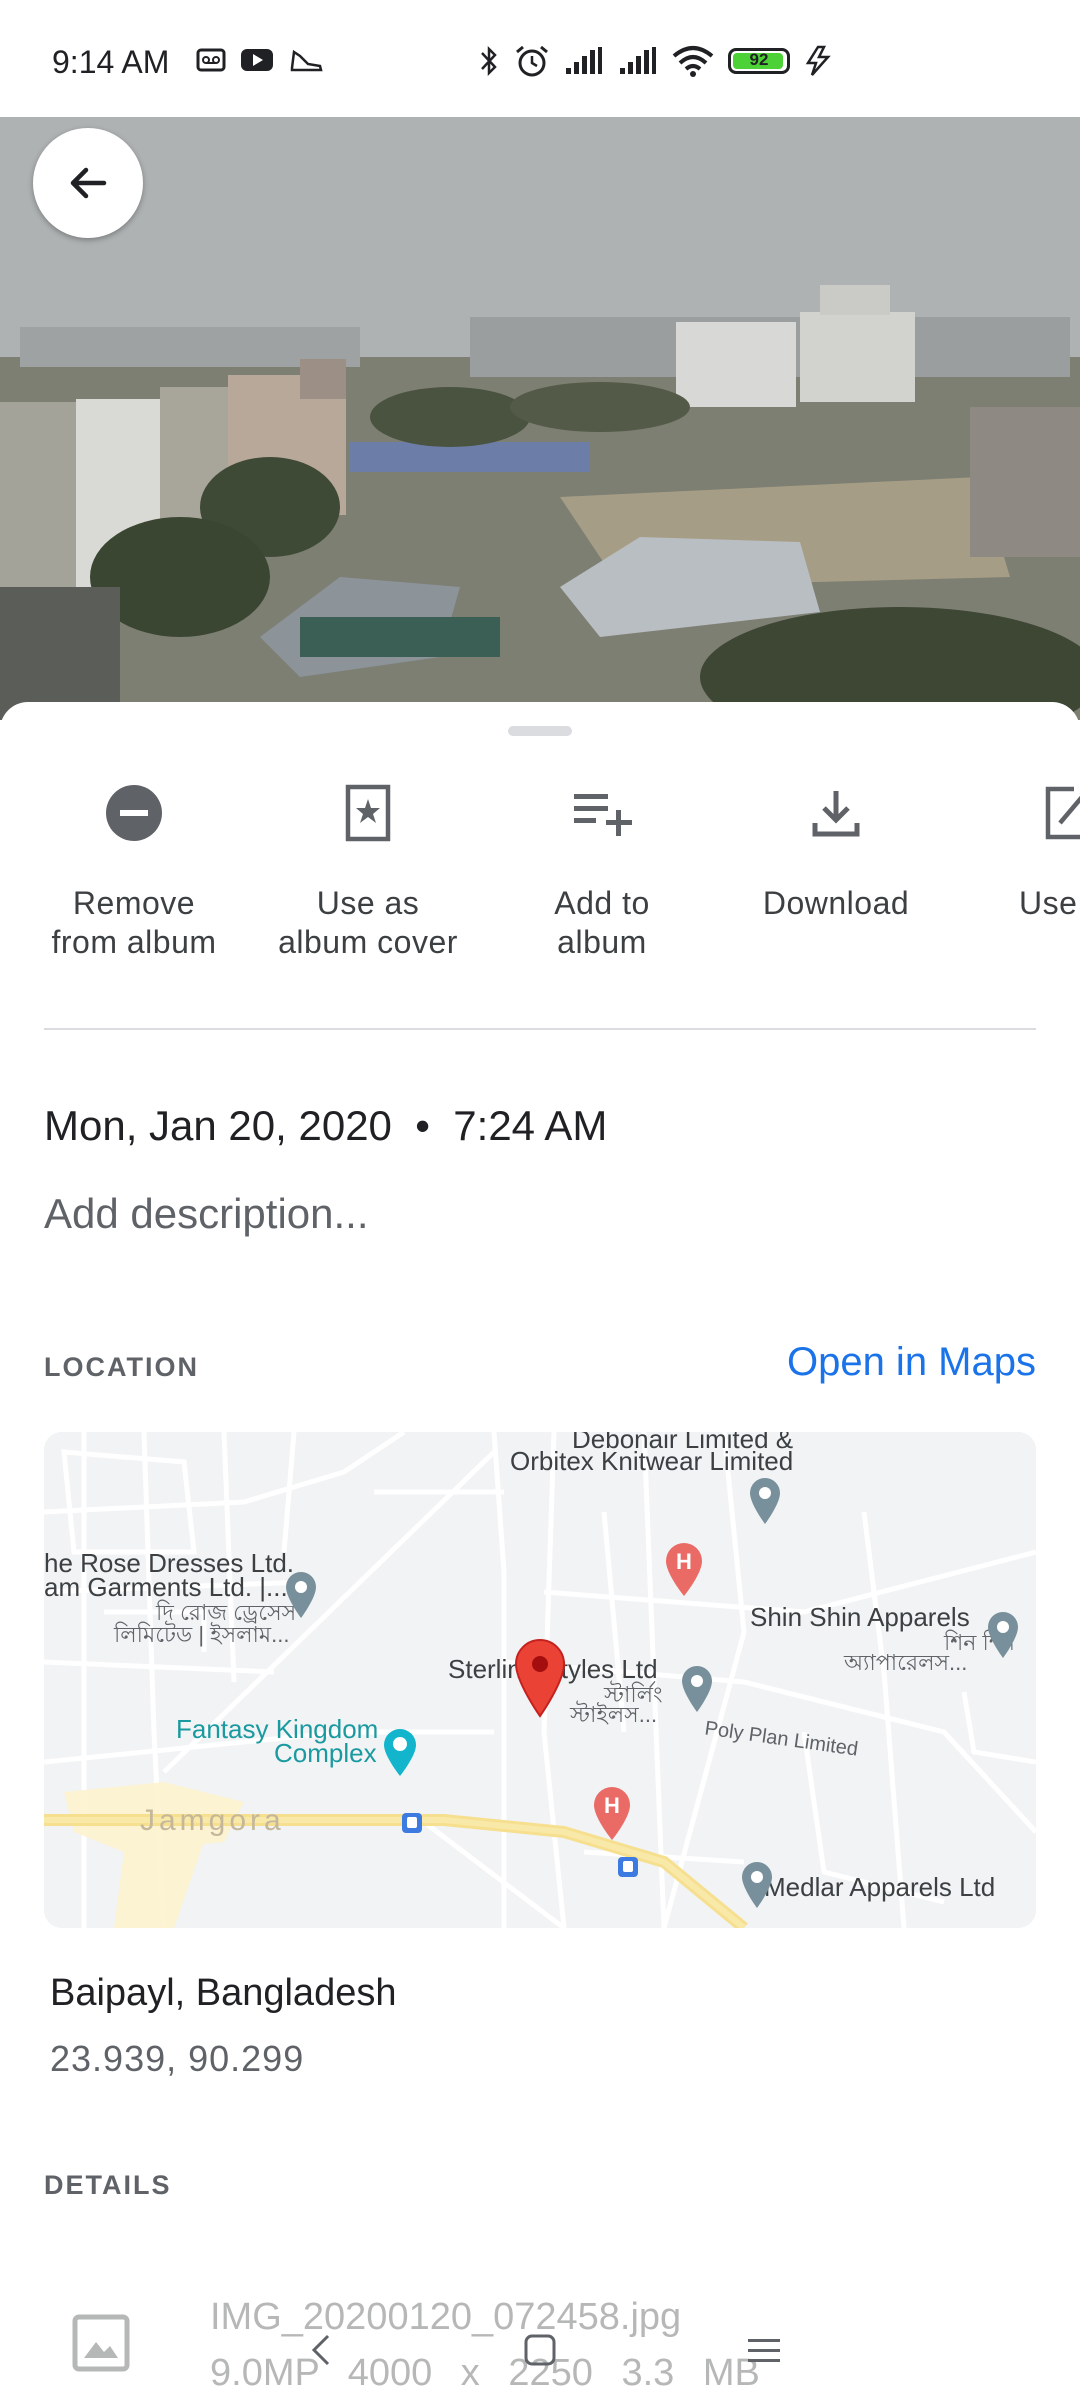 The image size is (1080, 2400). What do you see at coordinates (602, 903) in the screenshot?
I see `action-label-line1: Add to` at bounding box center [602, 903].